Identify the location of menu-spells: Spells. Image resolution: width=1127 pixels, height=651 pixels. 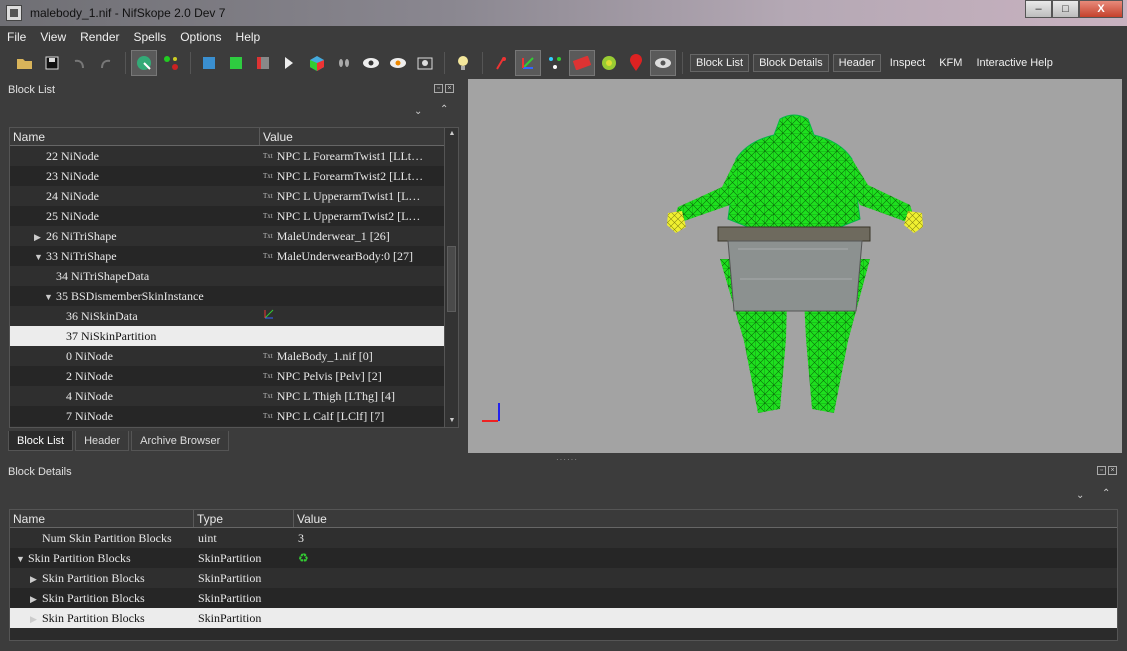
(150, 37).